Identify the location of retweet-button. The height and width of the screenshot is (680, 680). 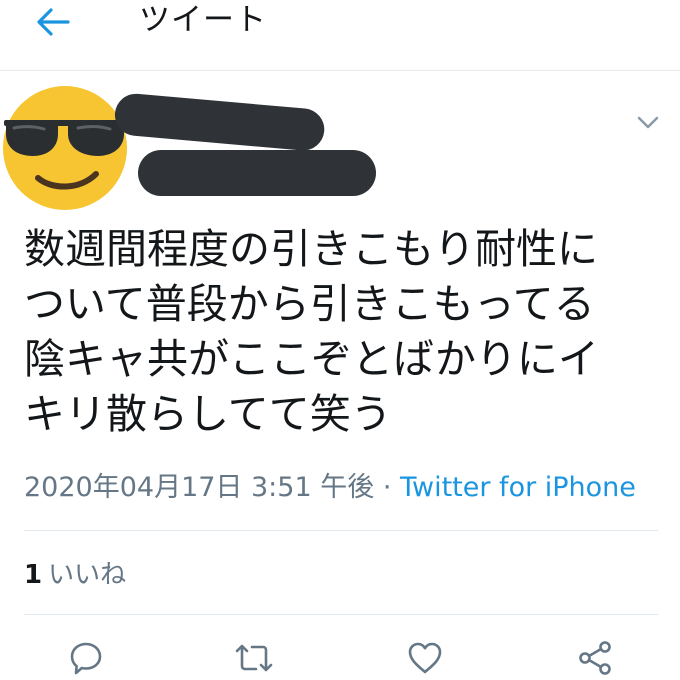
(254, 658).